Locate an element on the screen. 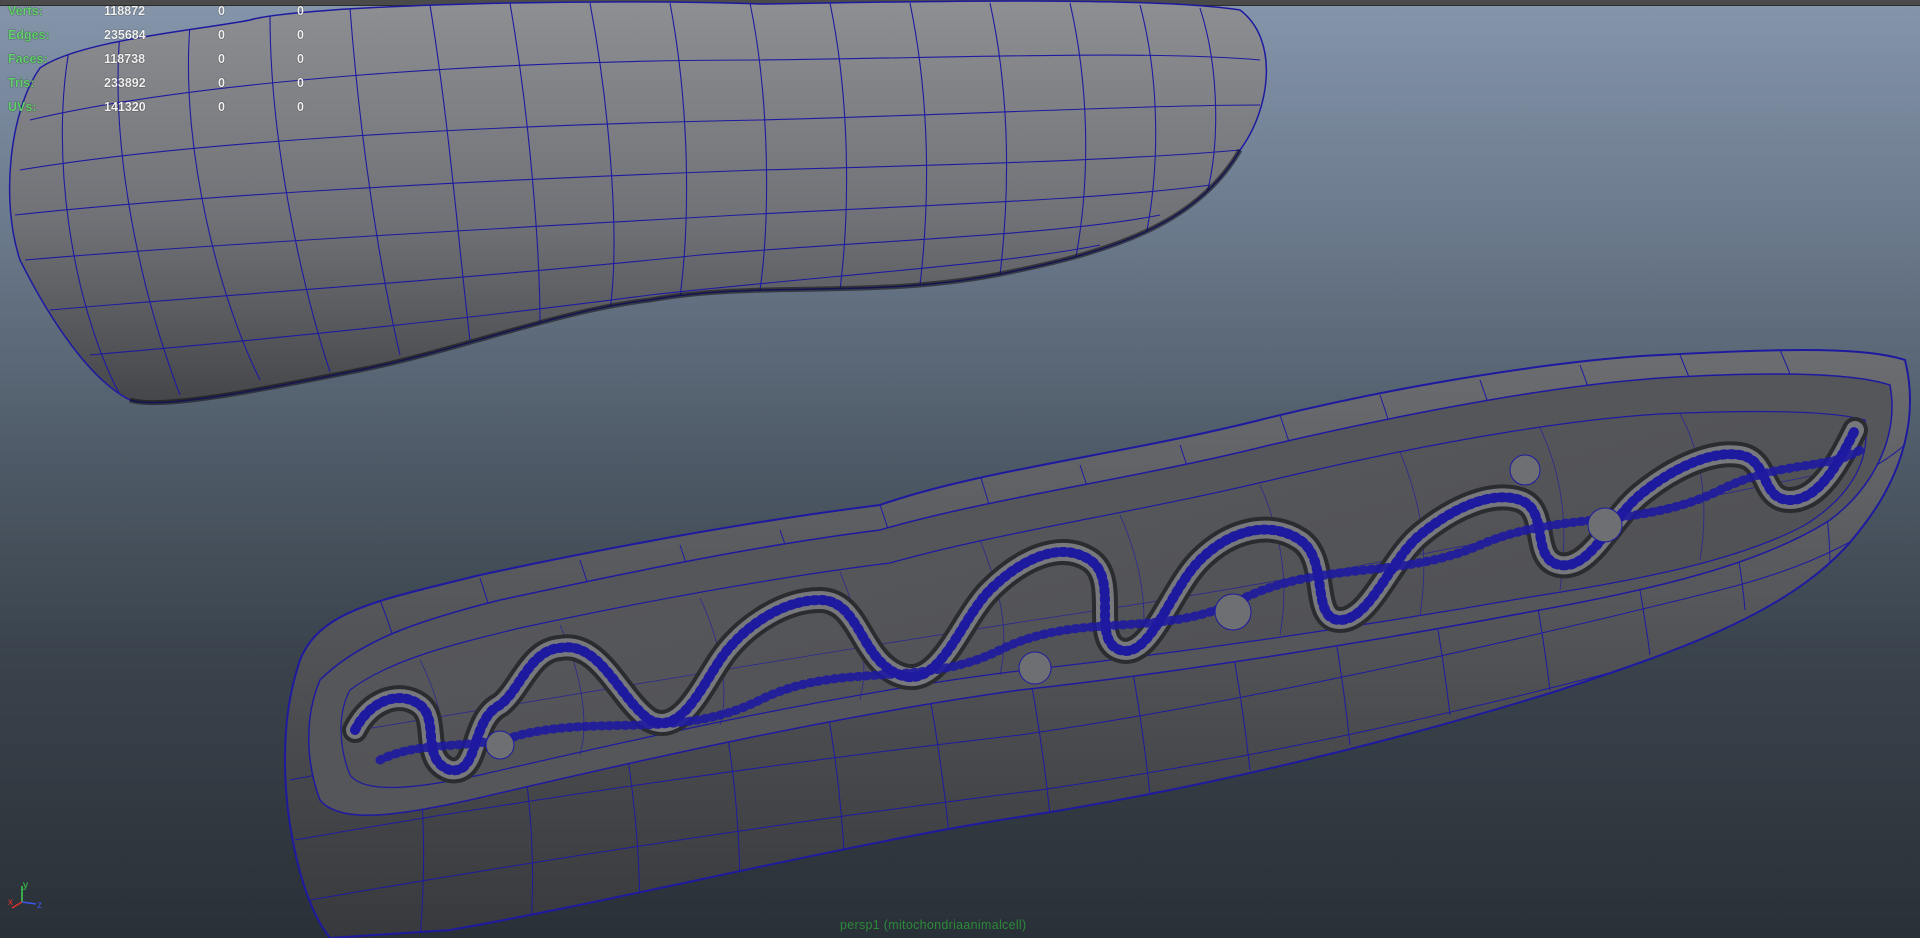 The width and height of the screenshot is (1920, 938). hud-row-faces: Faces: 118738 0 0 is located at coordinates (168, 64).